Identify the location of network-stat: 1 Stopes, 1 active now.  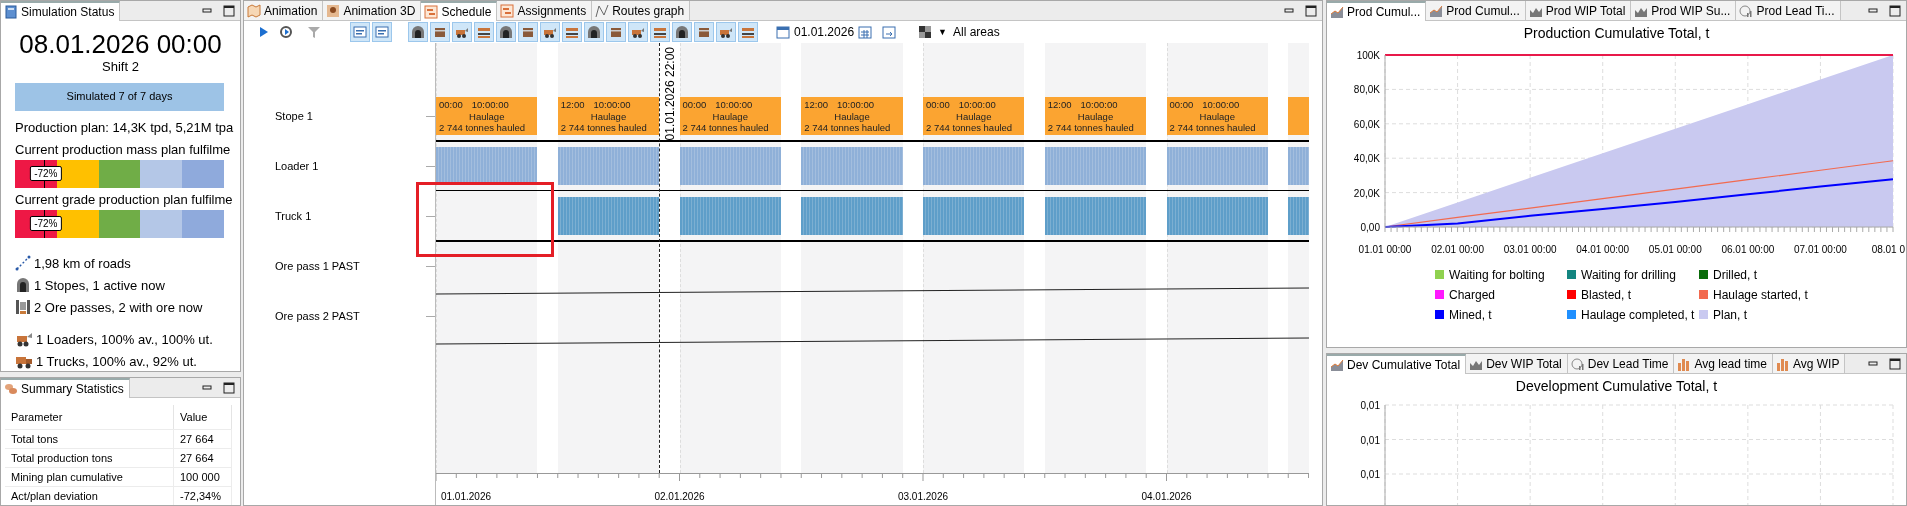
(99, 285).